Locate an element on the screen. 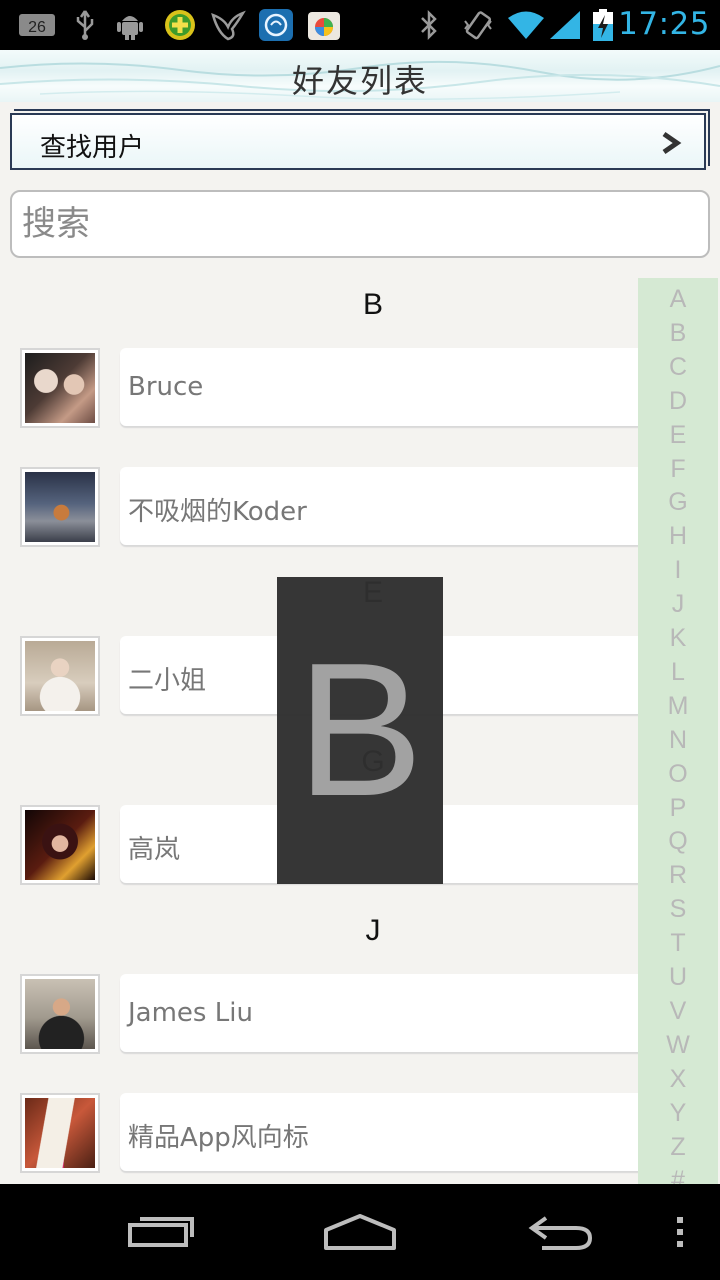 Image resolution: width=720 pixels, height=1280 pixels. chevron-right-icon is located at coordinates (672, 143).